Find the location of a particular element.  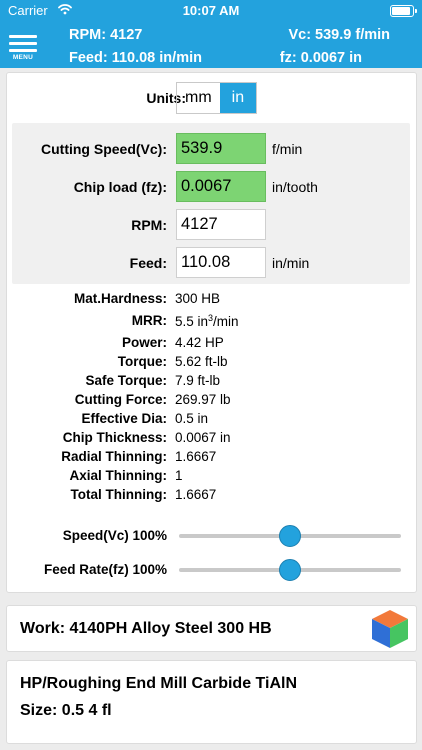

work-material-card: Work: 4140PH Alloy Steel 300 HB is located at coordinates (211, 628).